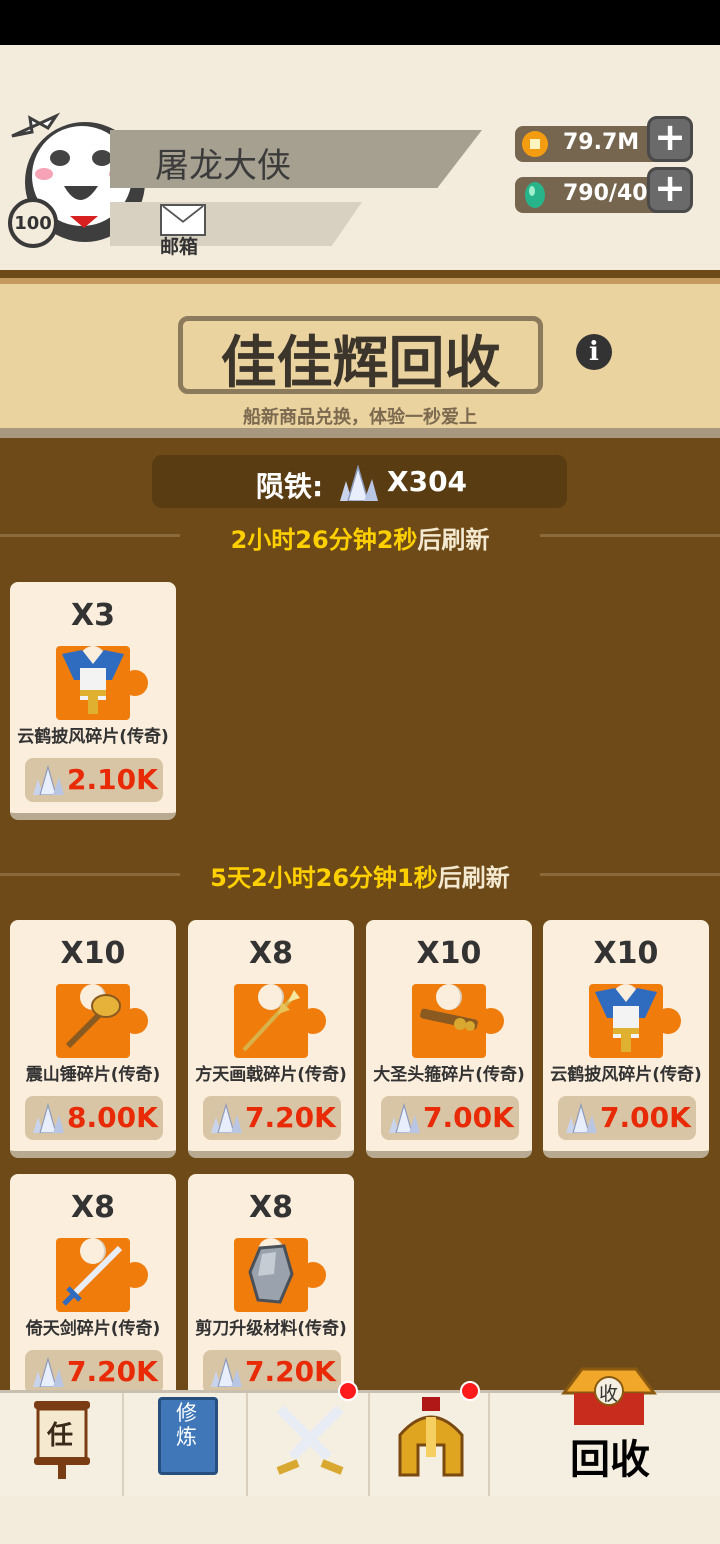 This screenshot has height=1544, width=720. I want to click on sword-icon, so click(102, 1275).